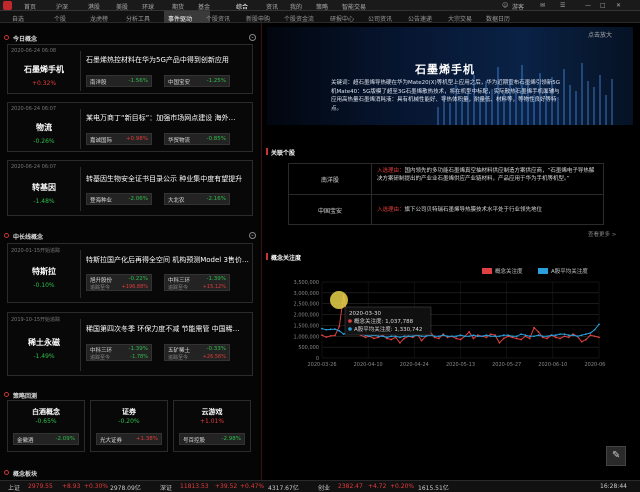 This screenshot has height=492, width=640. What do you see at coordinates (119, 352) in the screenshot?
I see `stock-chip: 中科三环 -1.39% 追踪至今 -1.78%` at bounding box center [119, 352].